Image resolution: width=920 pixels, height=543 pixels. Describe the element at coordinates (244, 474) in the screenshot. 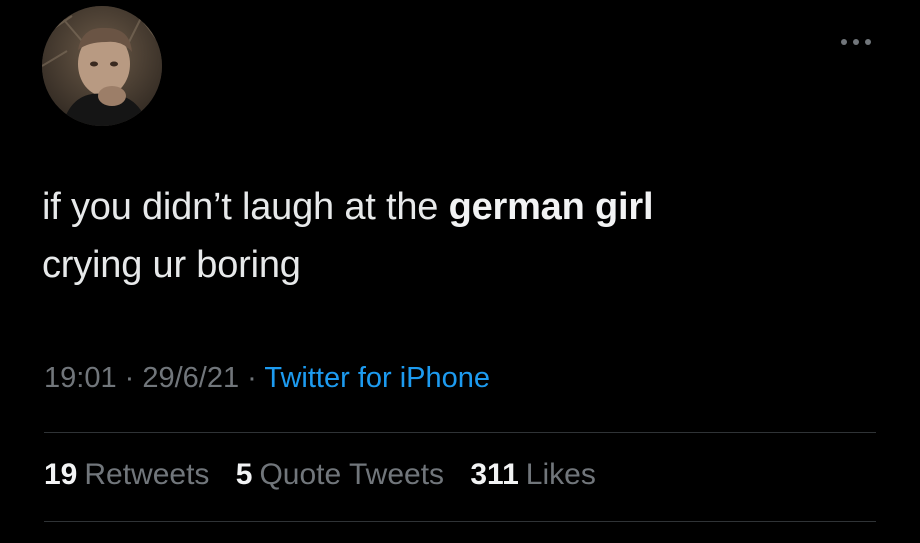

I see `quote-tweets-count: 5` at that location.